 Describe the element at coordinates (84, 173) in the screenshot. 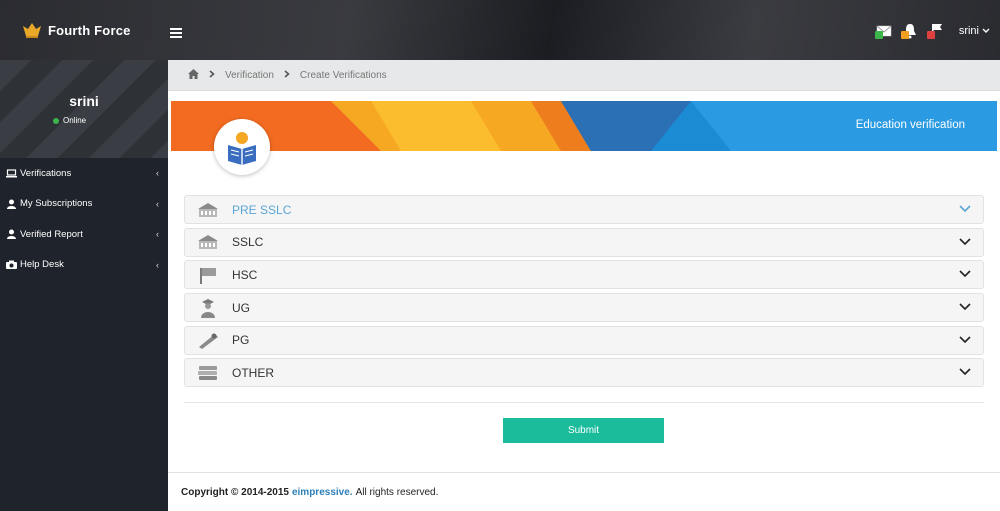

I see `sidebar-item-verifications: Verifications ‹` at that location.